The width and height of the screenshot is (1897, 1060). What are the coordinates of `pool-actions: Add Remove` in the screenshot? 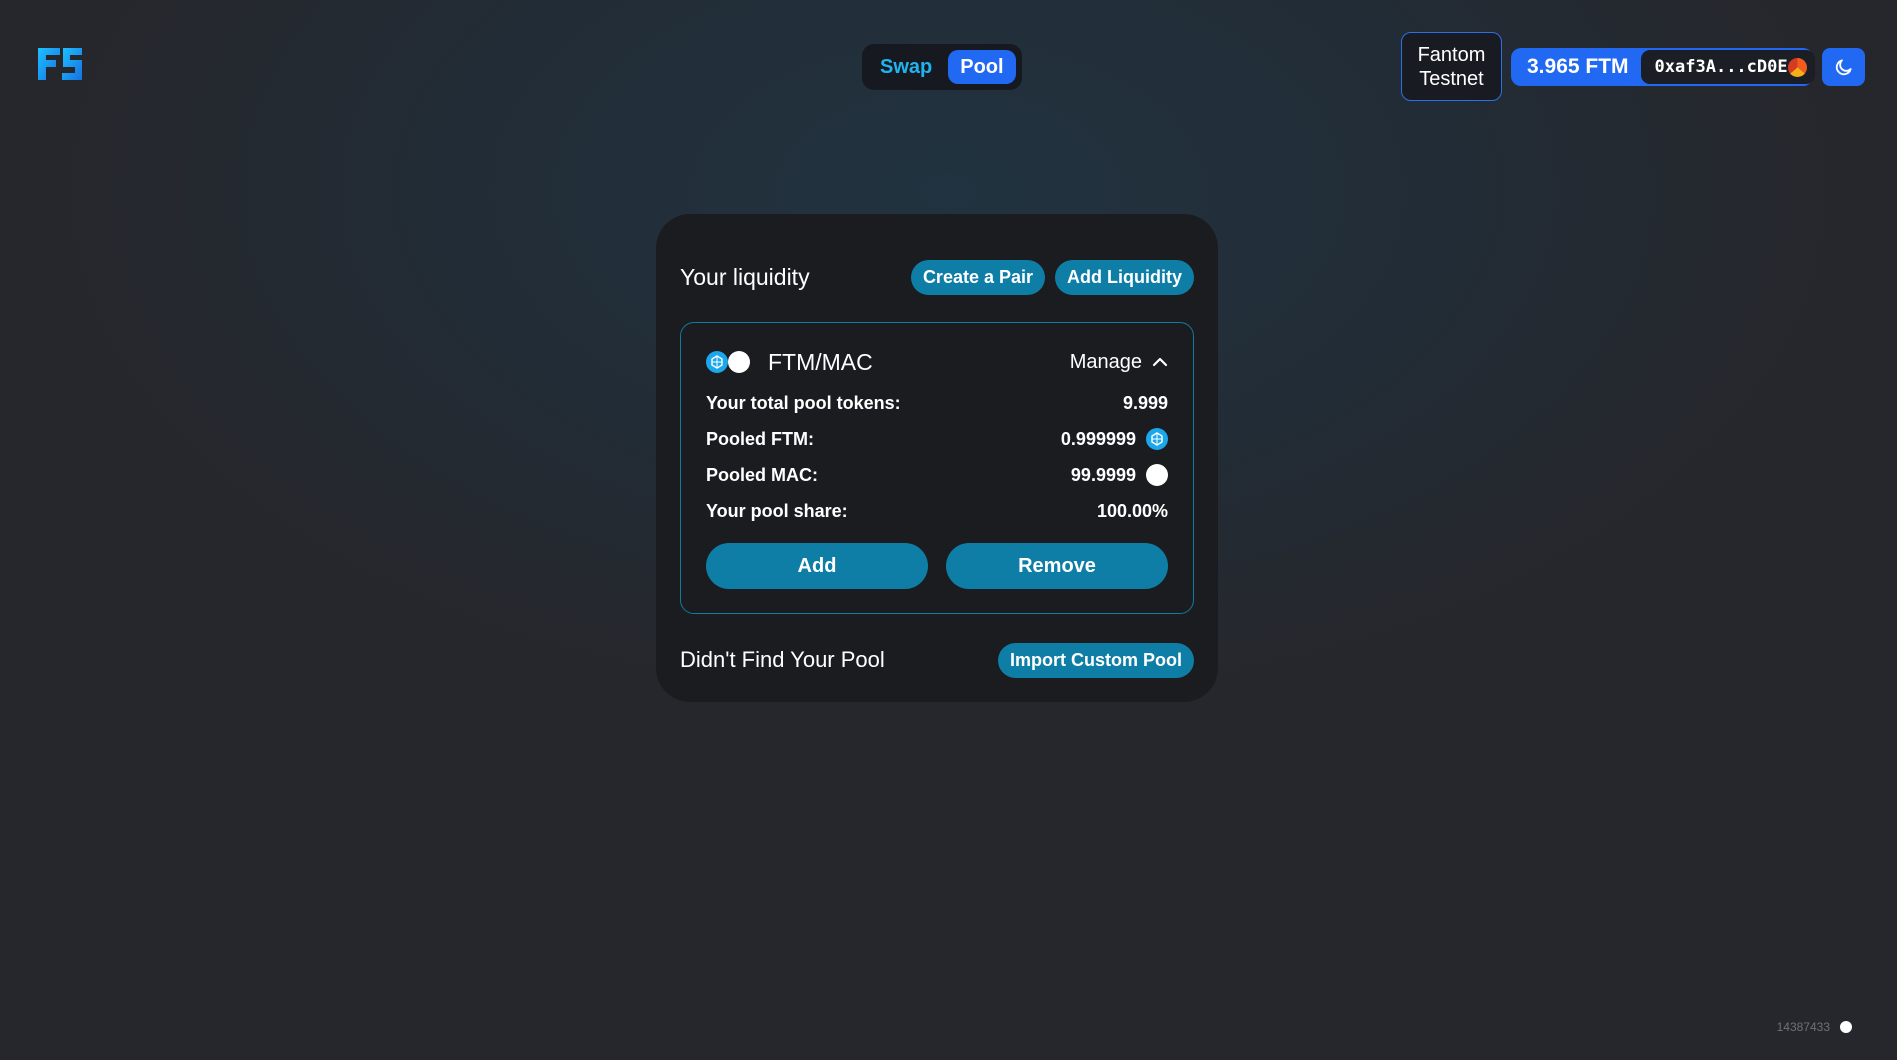 It's located at (937, 566).